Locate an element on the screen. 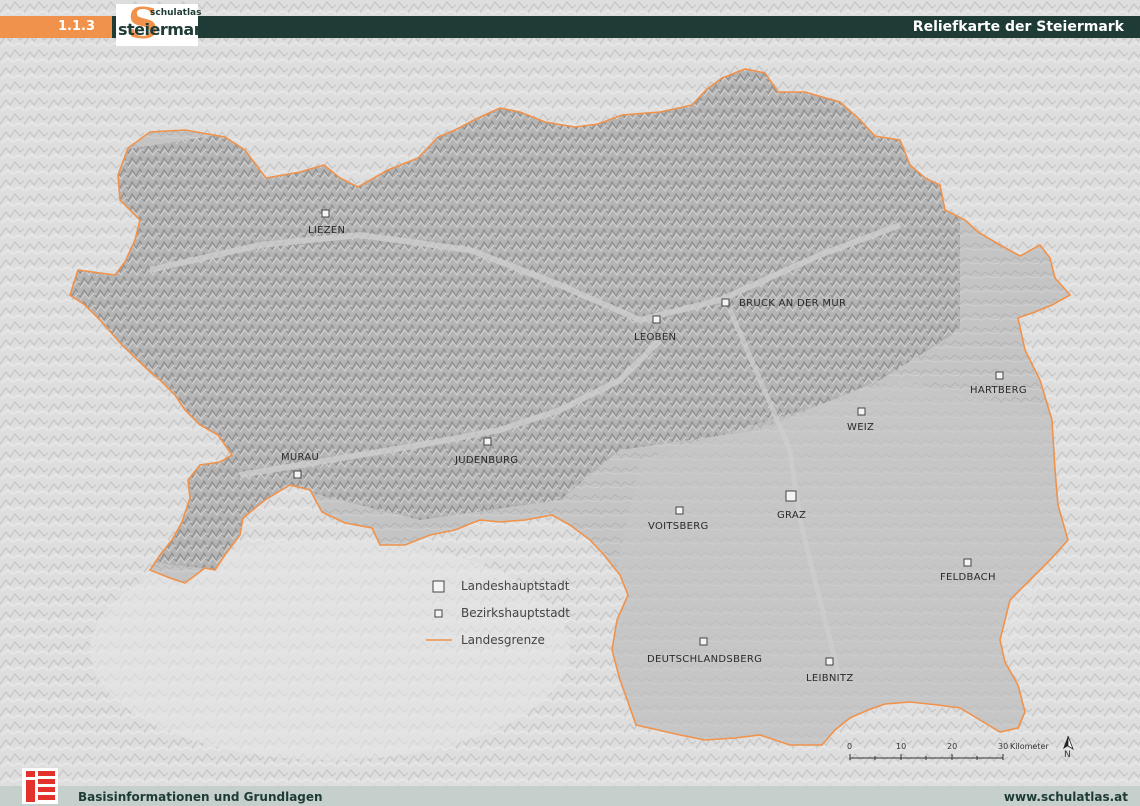 Image resolution: width=1140 pixels, height=806 pixels. city-label-bruck-an-der-mur: BRUCK AN DER MUR is located at coordinates (793, 303).